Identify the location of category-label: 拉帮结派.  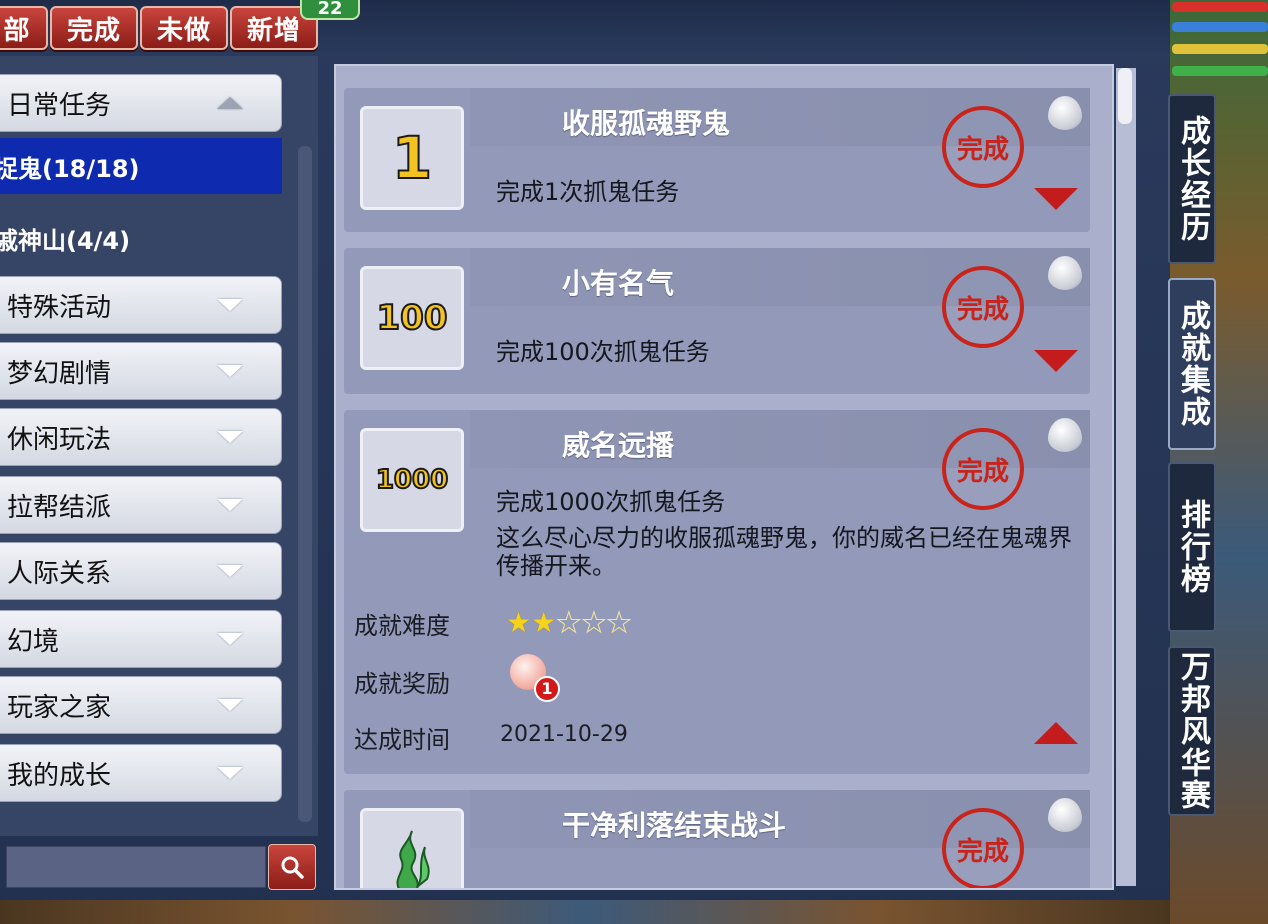
(59, 507).